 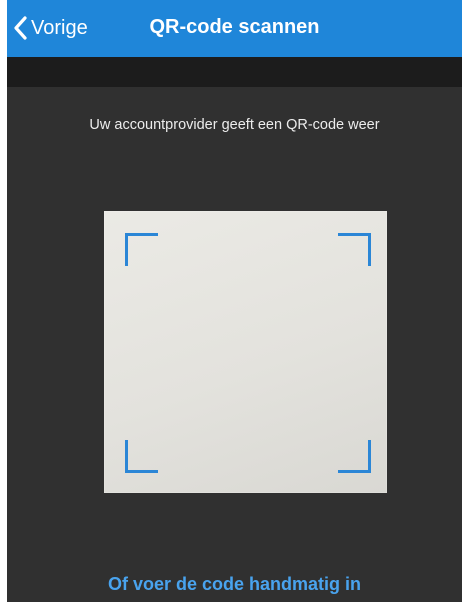 What do you see at coordinates (234, 28) in the screenshot?
I see `navigation-bar: Vorige QR-code scannen` at bounding box center [234, 28].